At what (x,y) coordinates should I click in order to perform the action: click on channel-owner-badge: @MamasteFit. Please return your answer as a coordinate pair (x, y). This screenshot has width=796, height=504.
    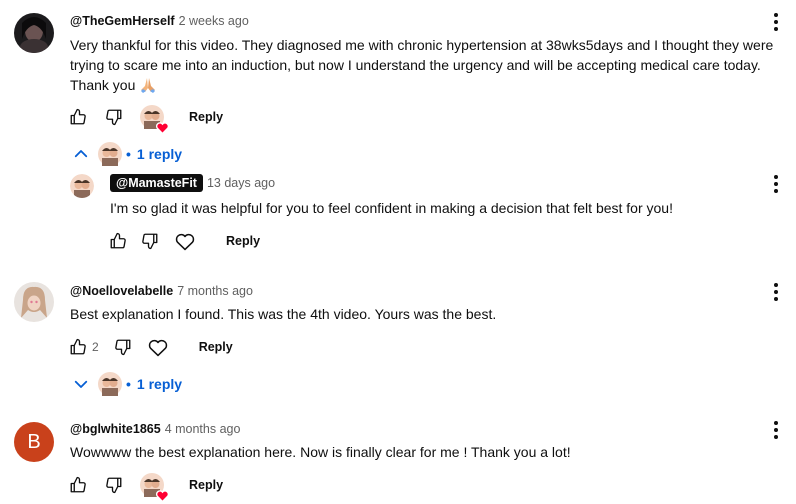
    Looking at the image, I should click on (156, 183).